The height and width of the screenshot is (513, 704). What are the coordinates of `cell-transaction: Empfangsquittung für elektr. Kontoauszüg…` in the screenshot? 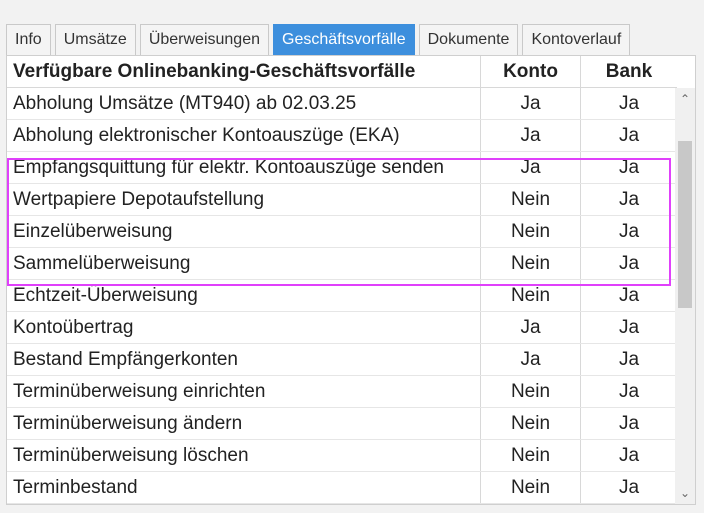 It's located at (244, 167).